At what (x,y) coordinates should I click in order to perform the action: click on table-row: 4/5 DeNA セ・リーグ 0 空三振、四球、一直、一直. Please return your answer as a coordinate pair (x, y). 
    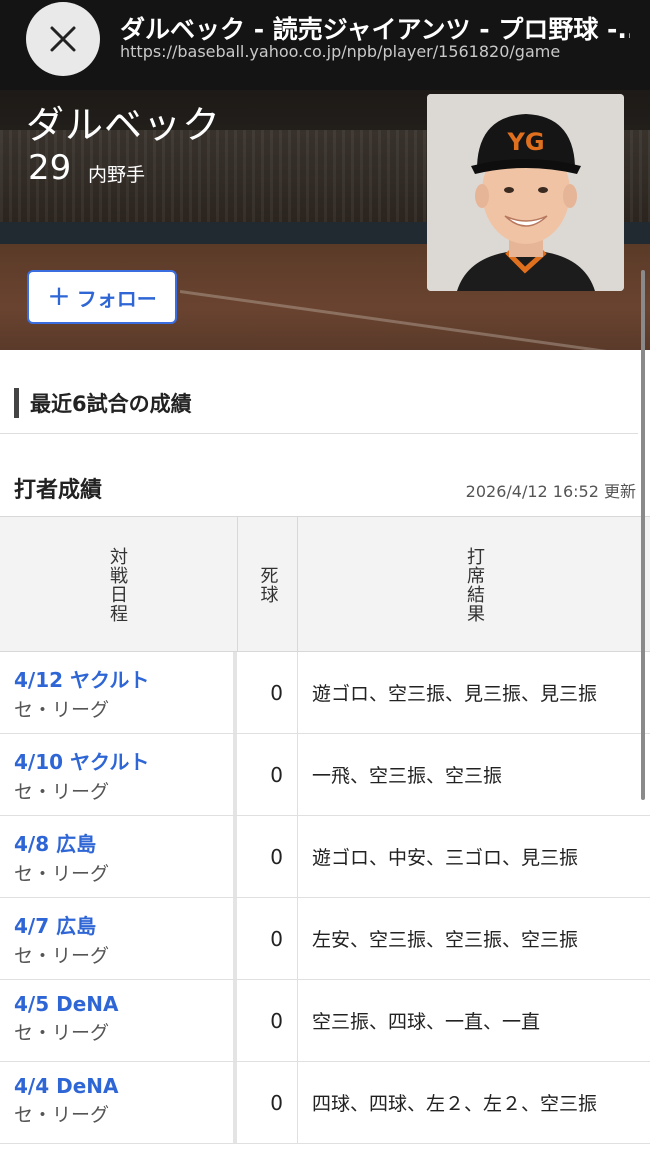
    Looking at the image, I should click on (325, 1021).